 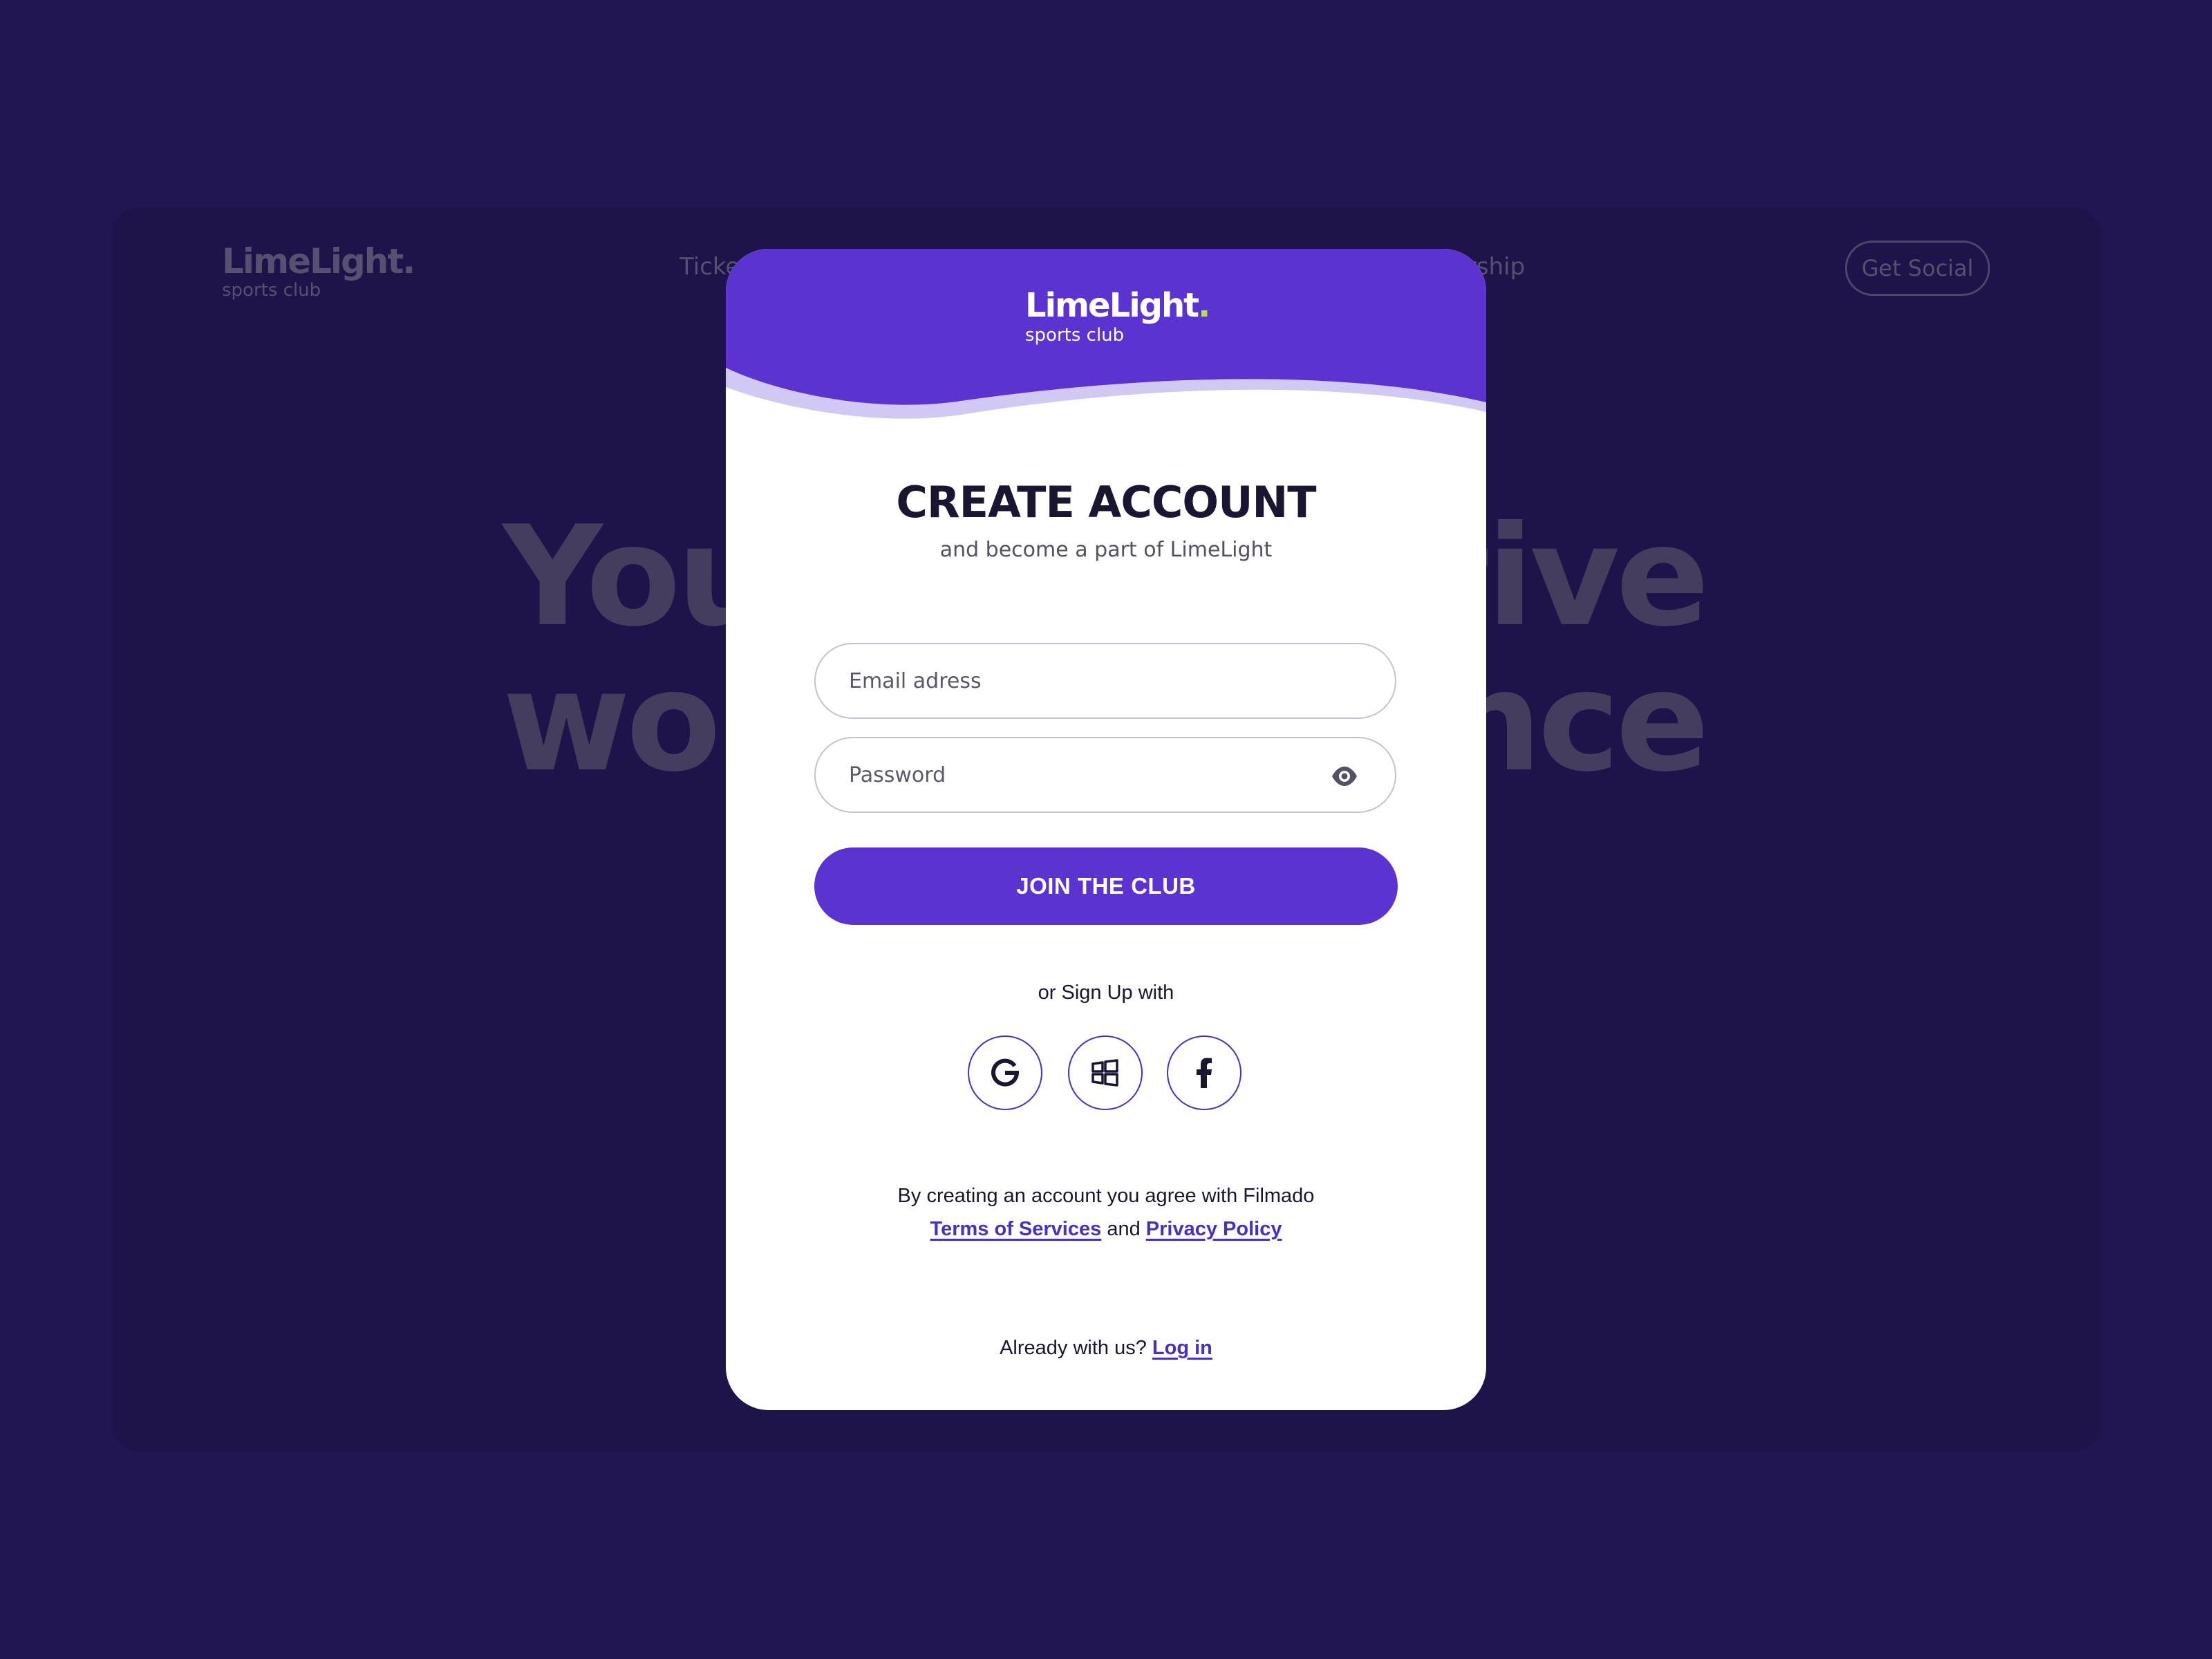 I want to click on password-field, so click(x=1105, y=775).